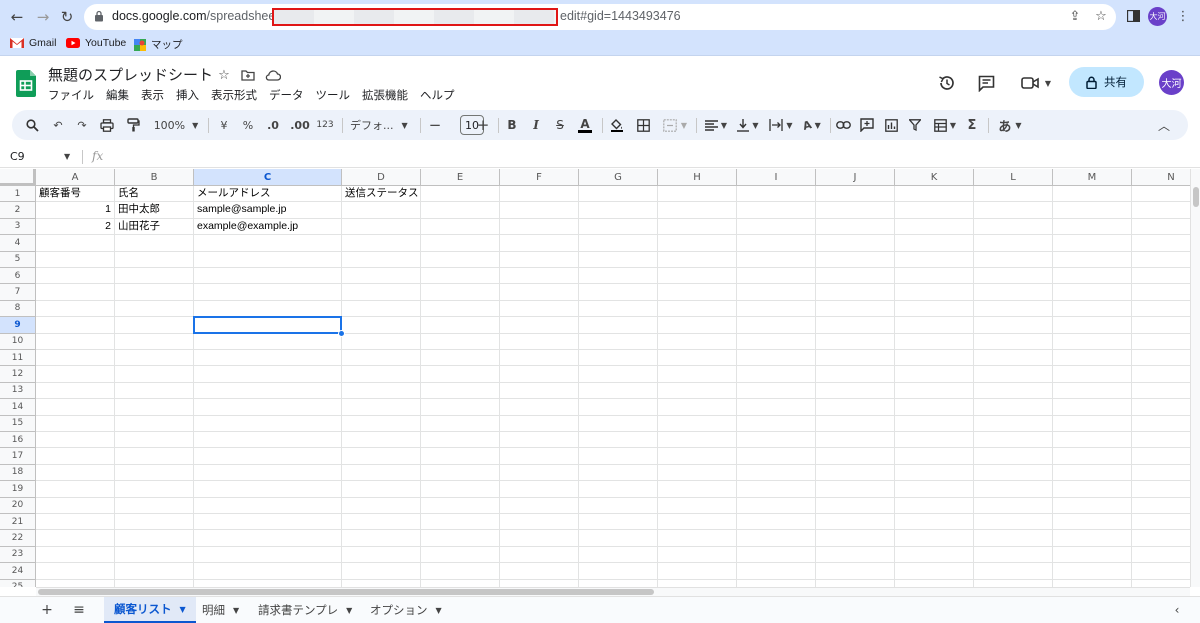 The width and height of the screenshot is (1200, 623). Describe the element at coordinates (67, 17) in the screenshot. I see `reload-icon: ↻` at that location.